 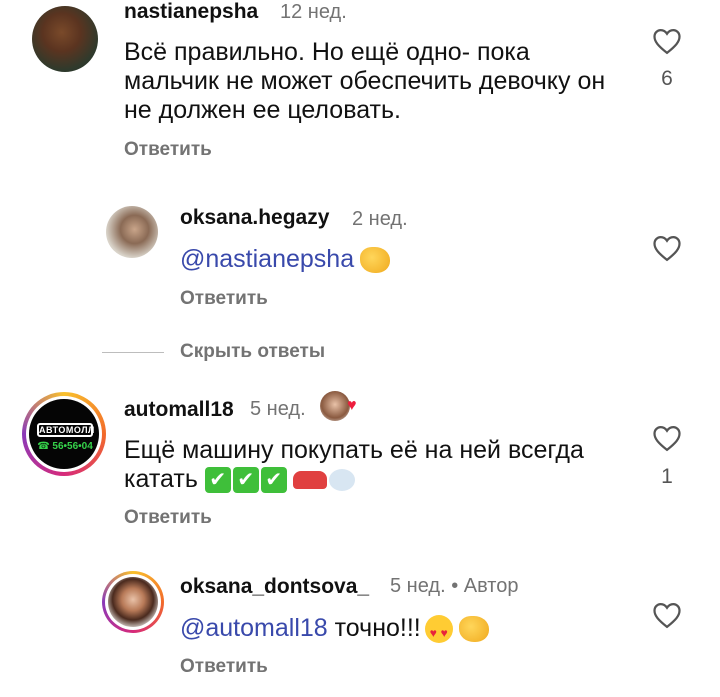 I want to click on avatar-oksana-hegazy, so click(x=132, y=232).